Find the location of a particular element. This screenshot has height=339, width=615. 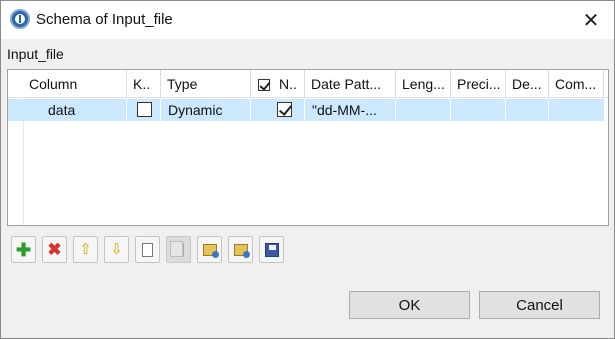

import-button is located at coordinates (209, 249).